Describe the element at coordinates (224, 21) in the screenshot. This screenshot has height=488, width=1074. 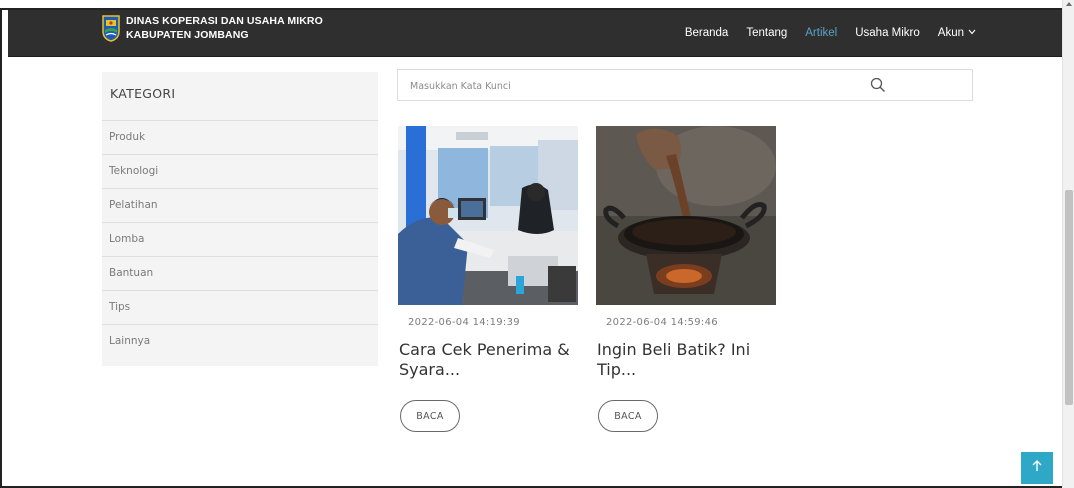
I see `brand-line-1: DINAS KOPERASI DAN USAHA MIKRO` at that location.